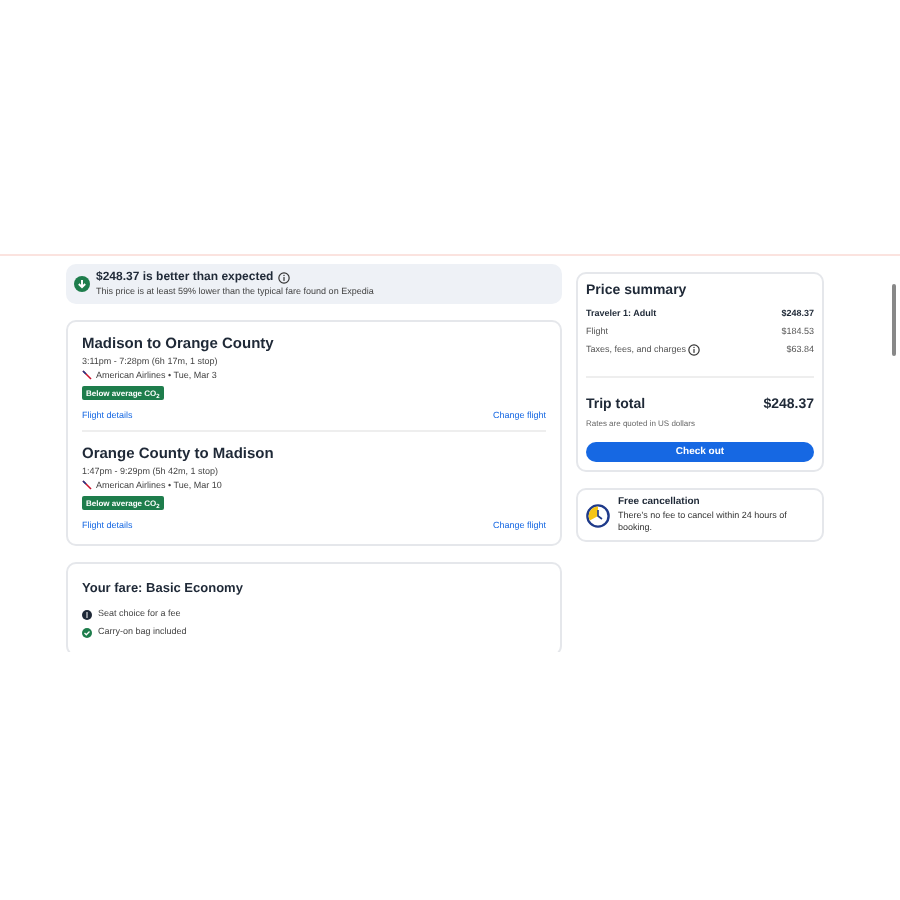 This screenshot has width=900, height=900. Describe the element at coordinates (894, 320) in the screenshot. I see `scrollbar-thumb` at that location.